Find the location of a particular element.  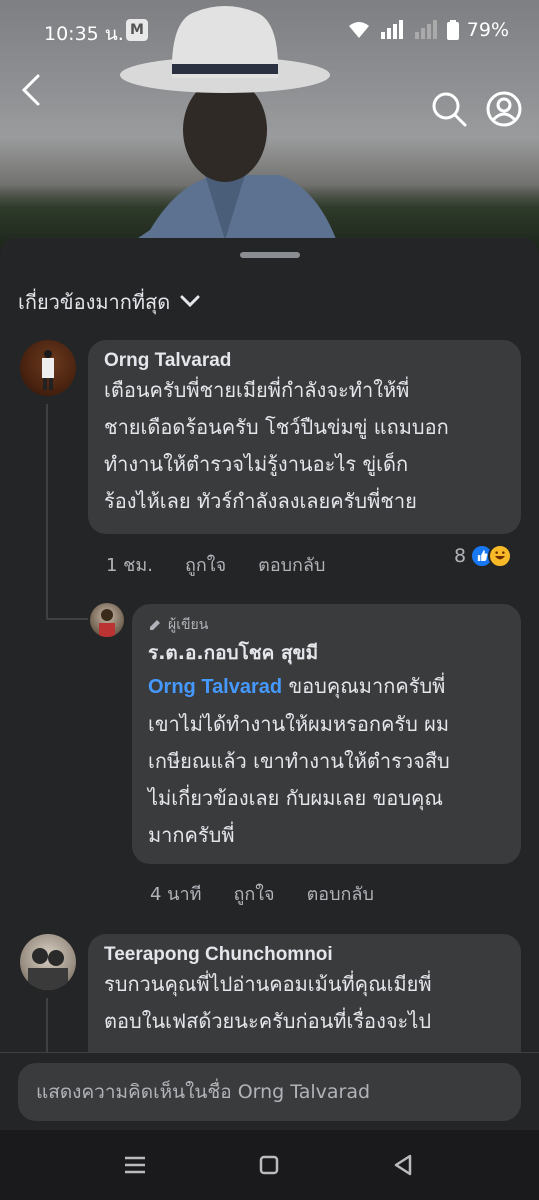

reaction-summary: 8 is located at coordinates (483, 556).